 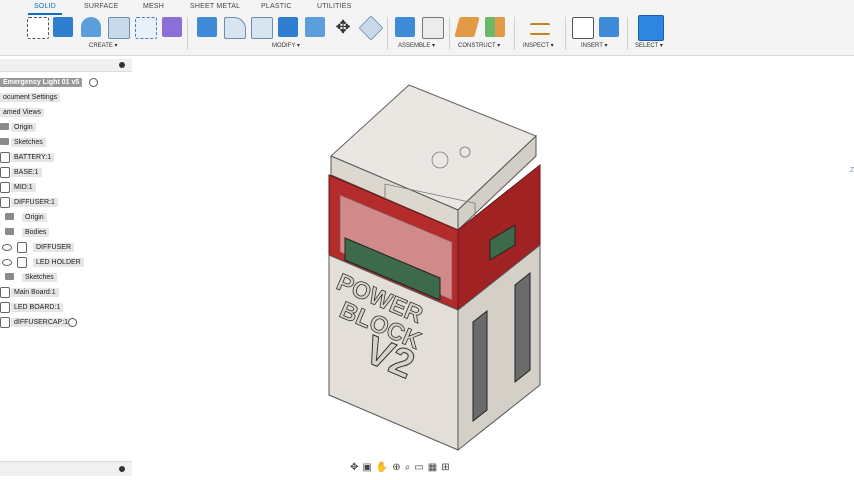 What do you see at coordinates (38, 28) in the screenshot?
I see `create-sketch-icon` at bounding box center [38, 28].